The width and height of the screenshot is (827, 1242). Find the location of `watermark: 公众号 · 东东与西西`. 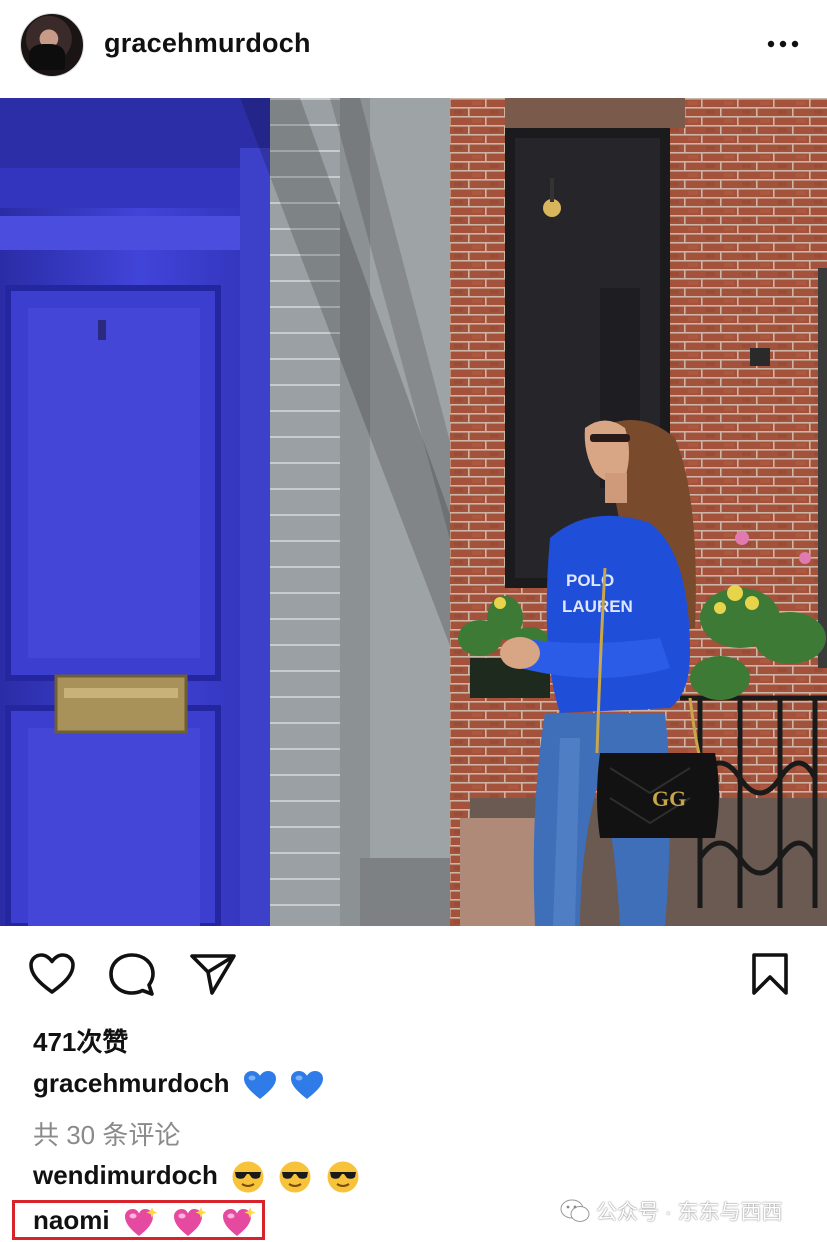

watermark: 公众号 · 东东与西西 is located at coordinates (671, 1211).